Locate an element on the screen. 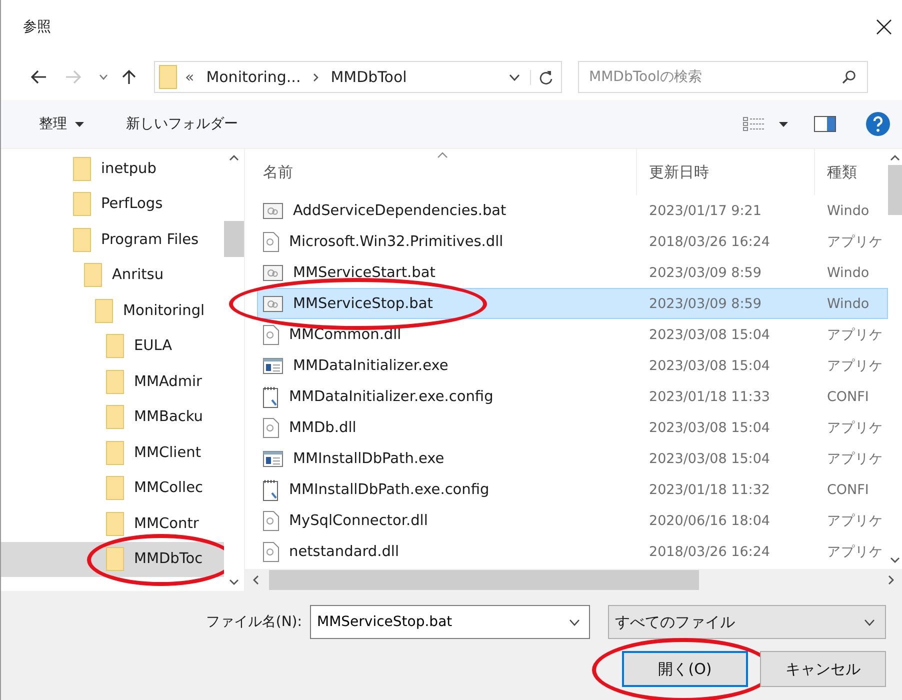 The width and height of the screenshot is (902, 700). file-row: MMInstallDbPath.exe 2023/03/08 15:04 アプリケ is located at coordinates (572, 458).